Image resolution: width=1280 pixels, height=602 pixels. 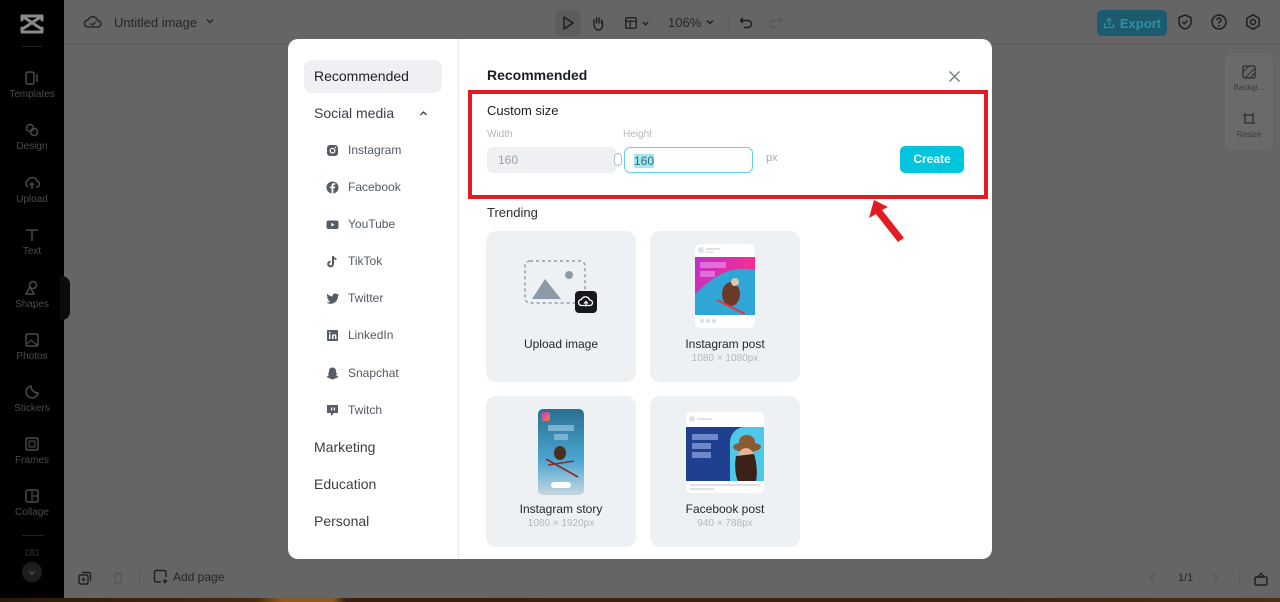 I want to click on resize-icon, so click(x=1249, y=118).